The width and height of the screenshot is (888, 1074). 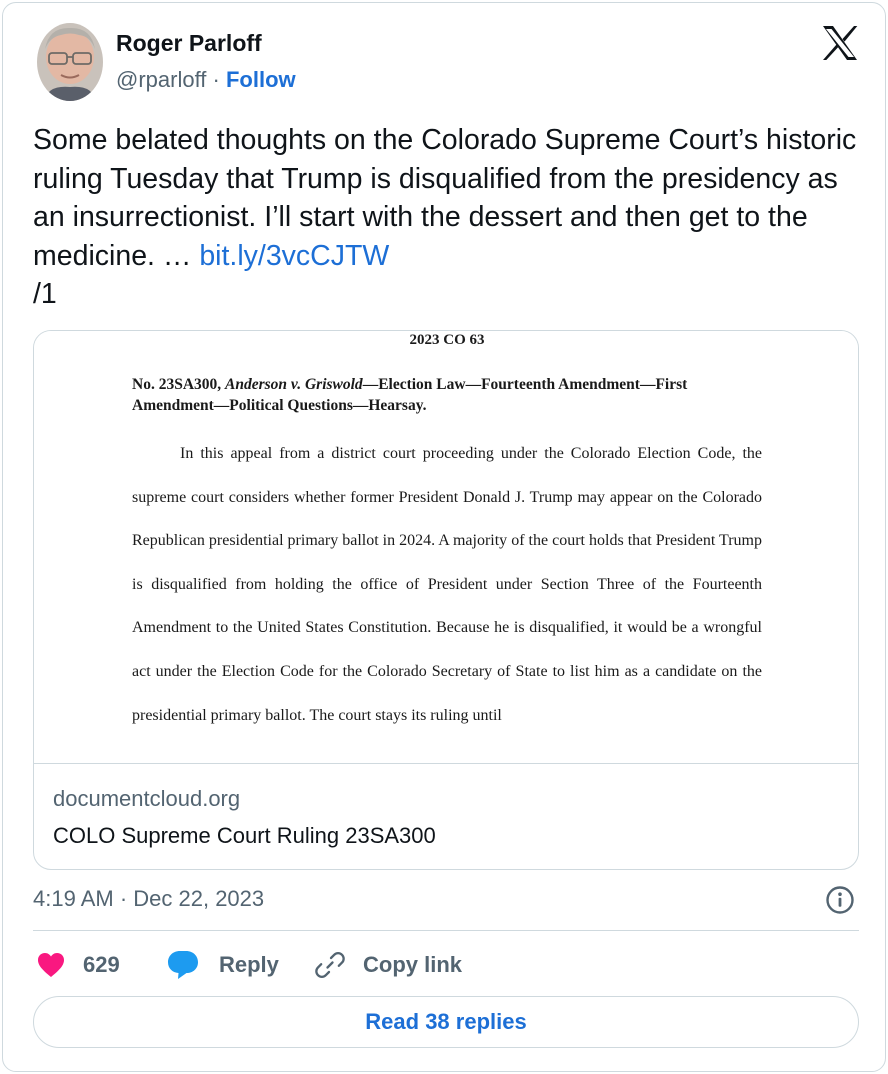 What do you see at coordinates (161, 79) in the screenshot?
I see `author-handle: @rparloff` at bounding box center [161, 79].